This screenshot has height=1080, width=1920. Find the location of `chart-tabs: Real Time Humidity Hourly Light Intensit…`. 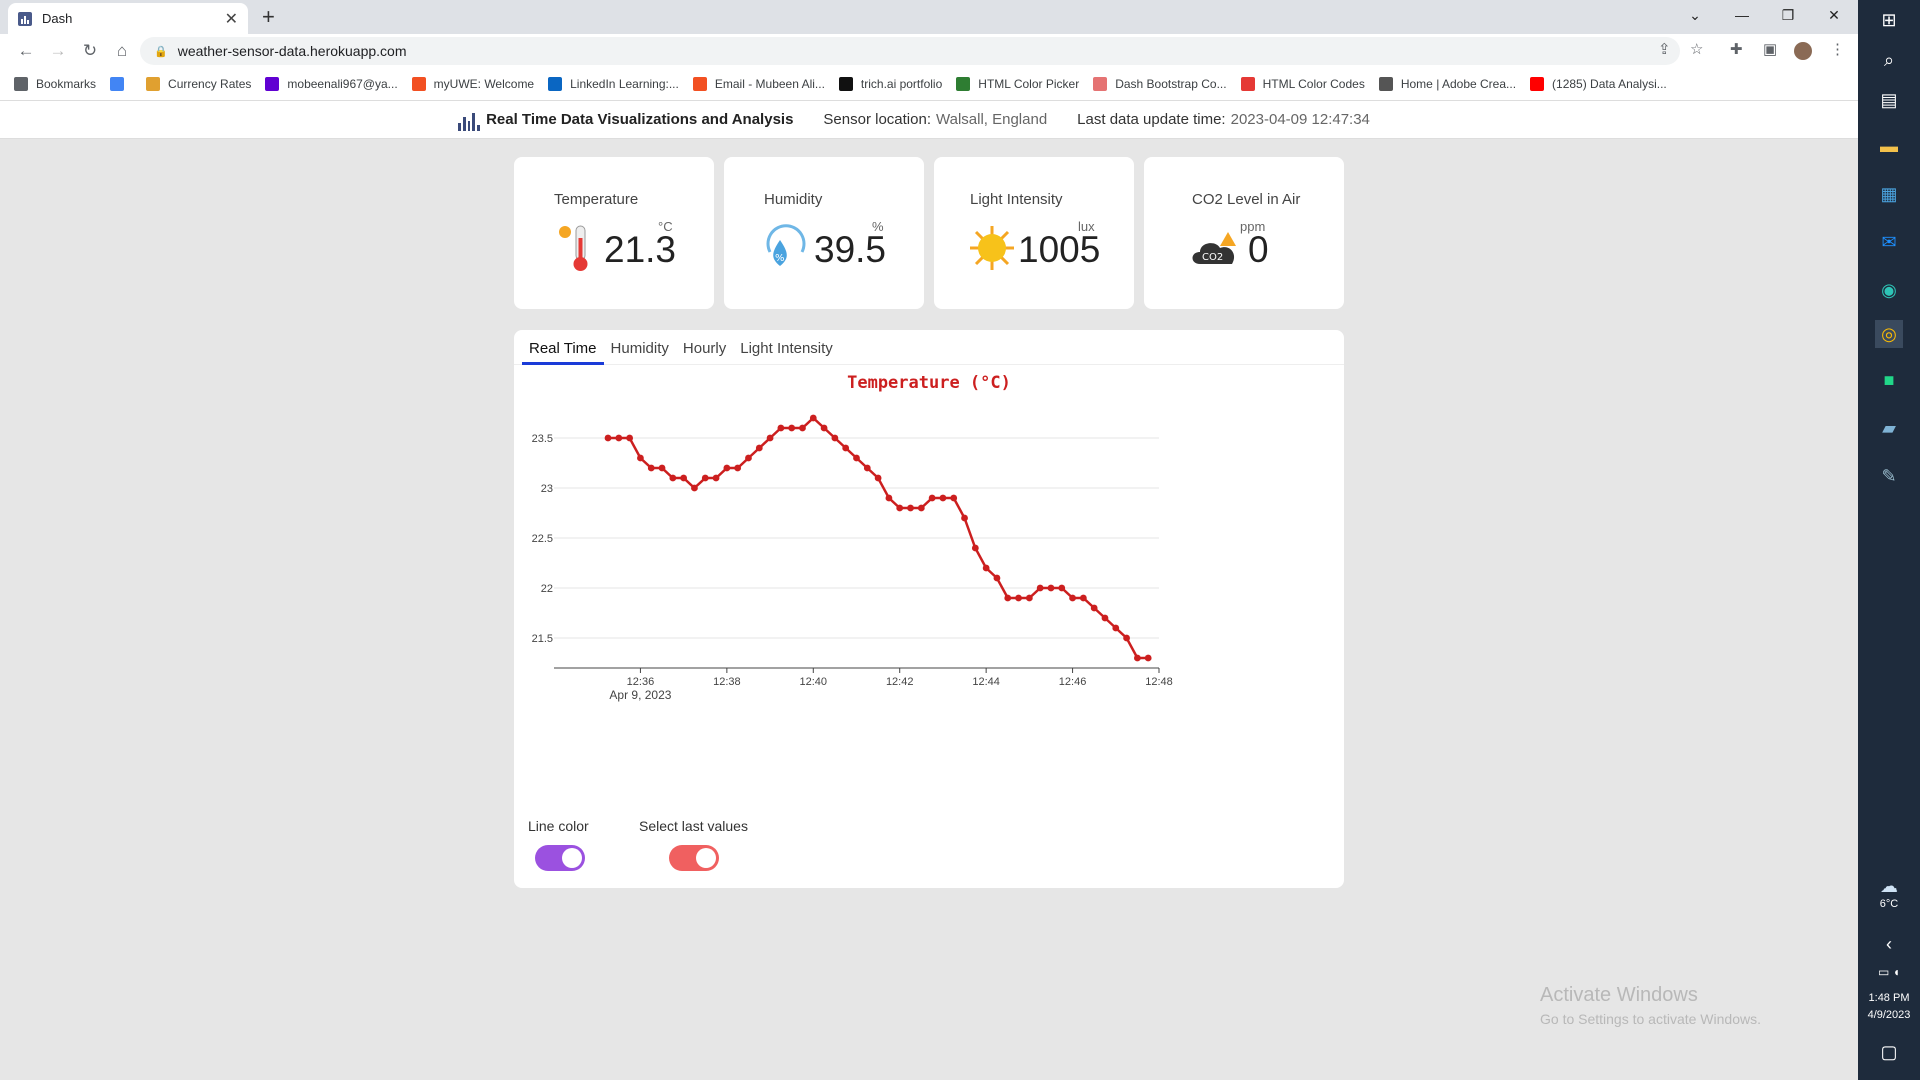

chart-tabs: Real Time Humidity Hourly Light Intensit… is located at coordinates (929, 347).